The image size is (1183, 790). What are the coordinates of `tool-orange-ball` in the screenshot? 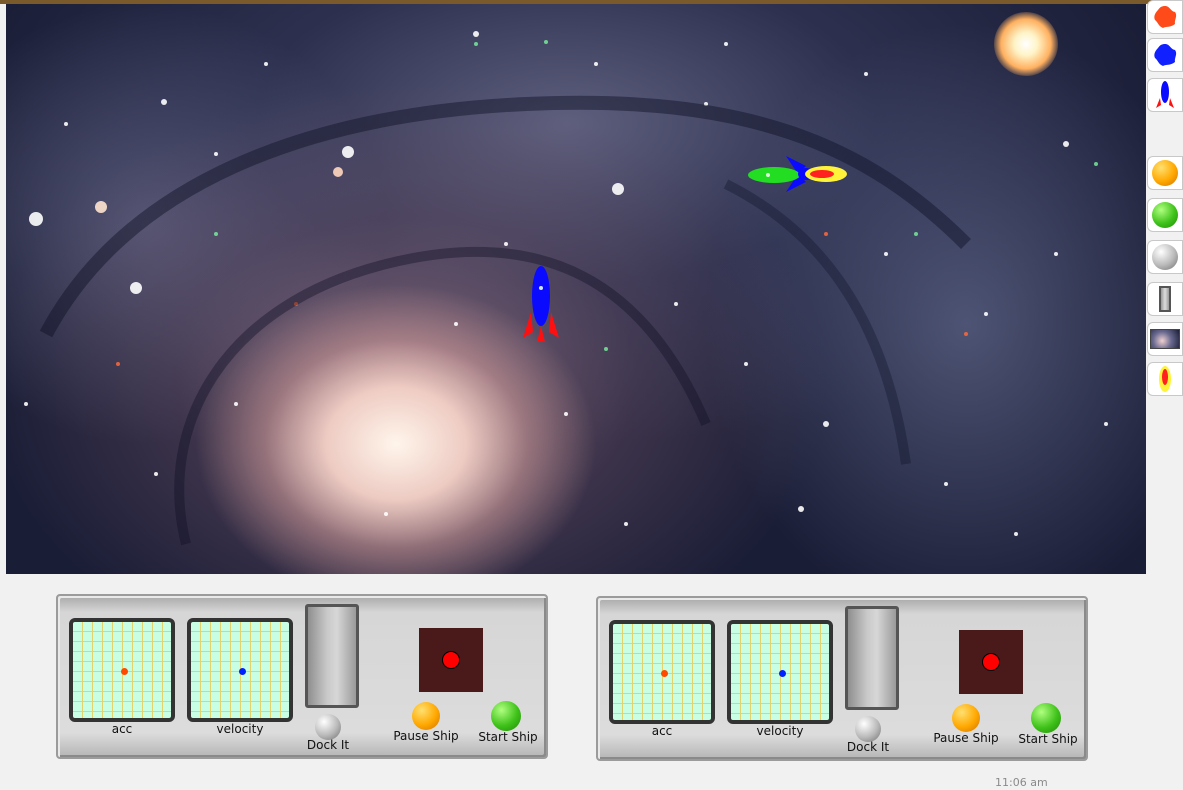 It's located at (1165, 173).